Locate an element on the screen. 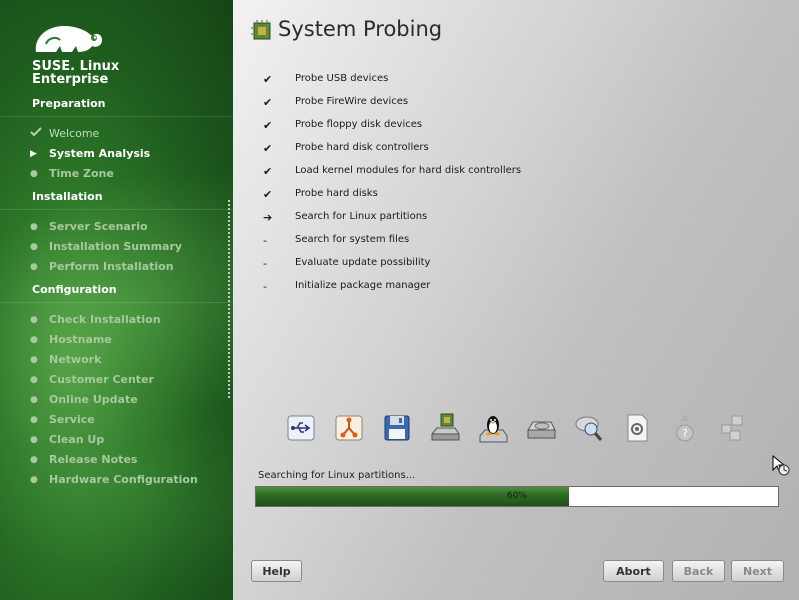 Image resolution: width=799 pixels, height=600 pixels. usb-icon is located at coordinates (301, 428).